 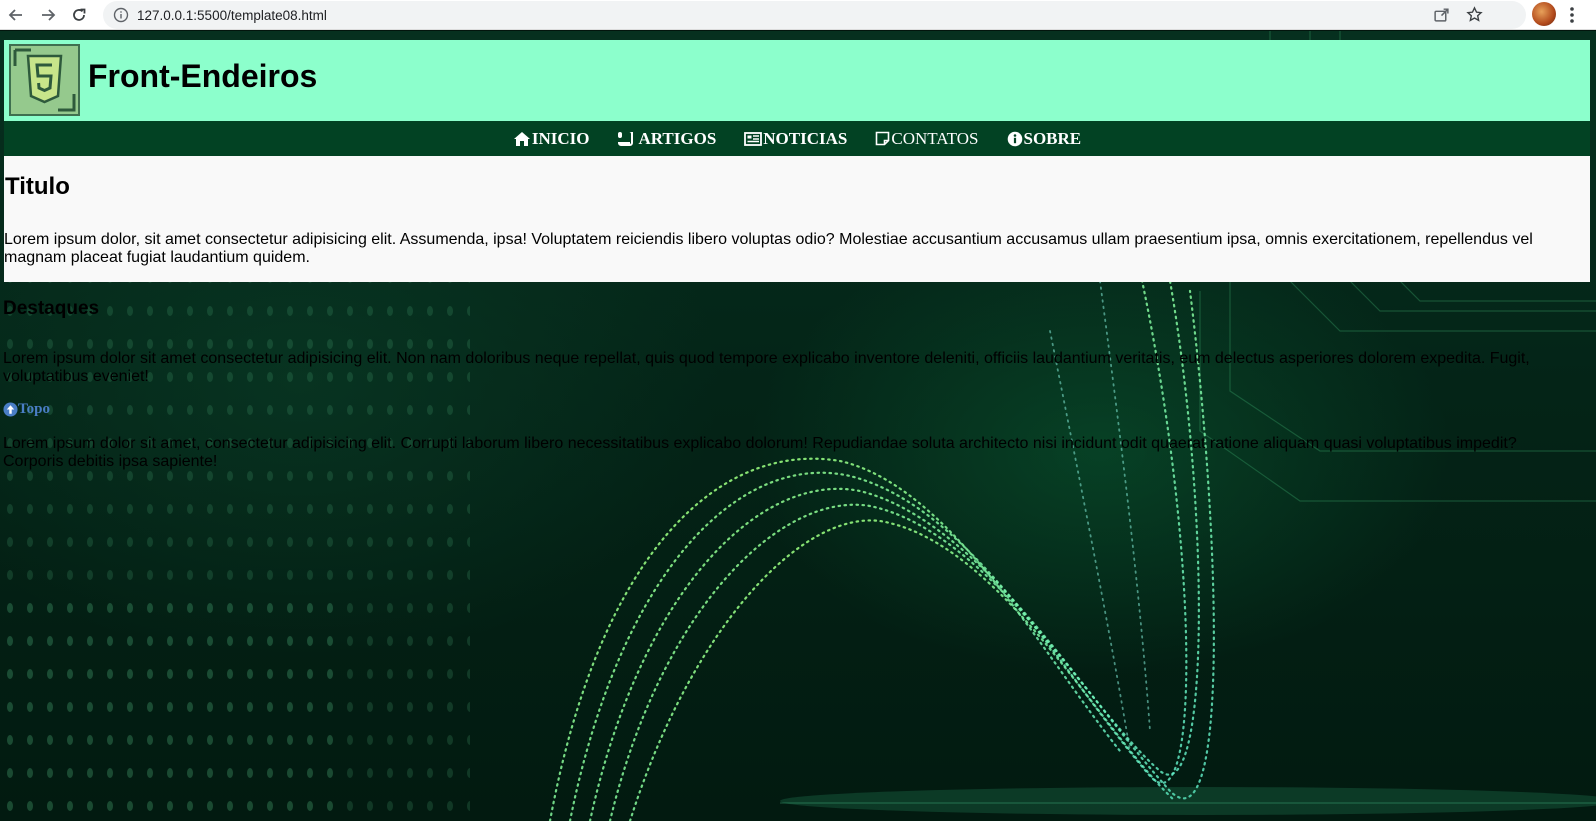 I want to click on section-title: Titulo, so click(x=37, y=186).